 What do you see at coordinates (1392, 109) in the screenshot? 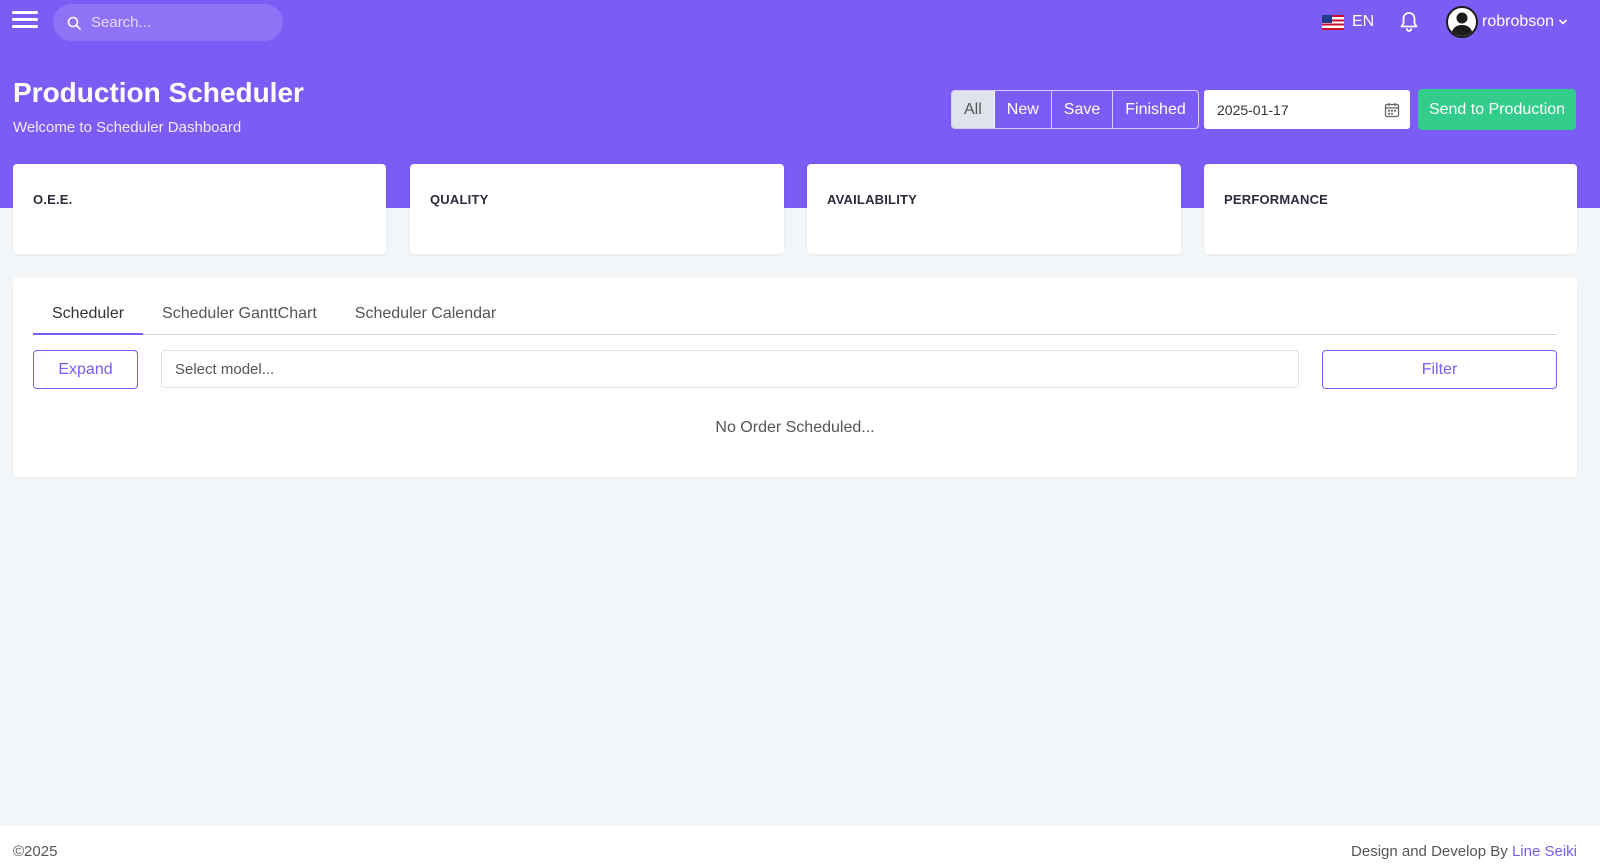
I see `calendar-icon` at bounding box center [1392, 109].